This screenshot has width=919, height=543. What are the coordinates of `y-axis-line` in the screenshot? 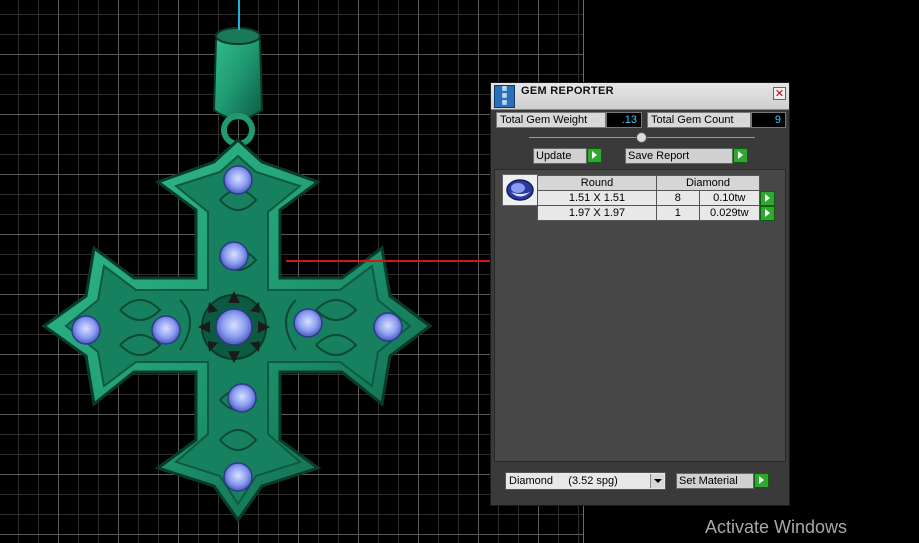 It's located at (239, 15).